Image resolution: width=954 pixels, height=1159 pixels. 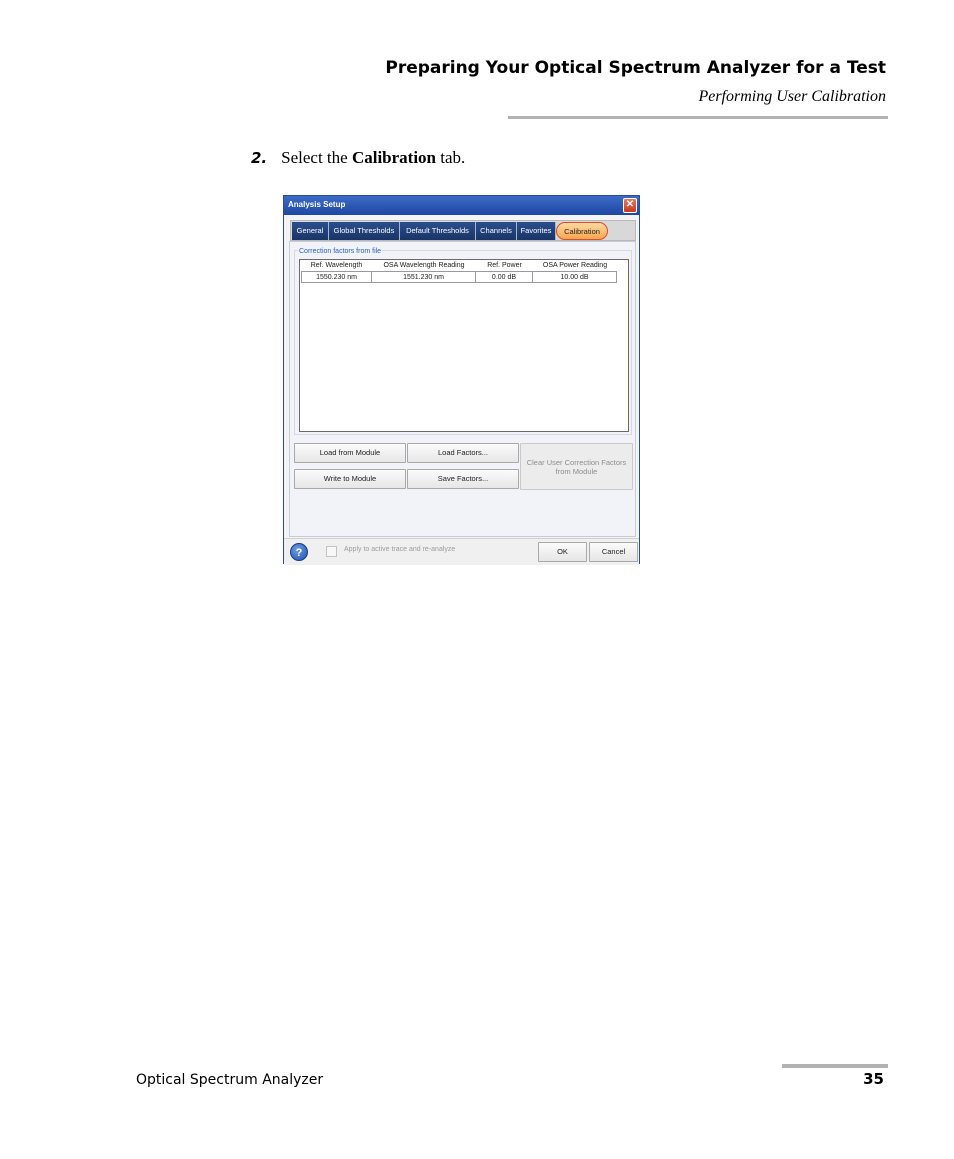 I want to click on cancel-button: Cancel, so click(x=613, y=552).